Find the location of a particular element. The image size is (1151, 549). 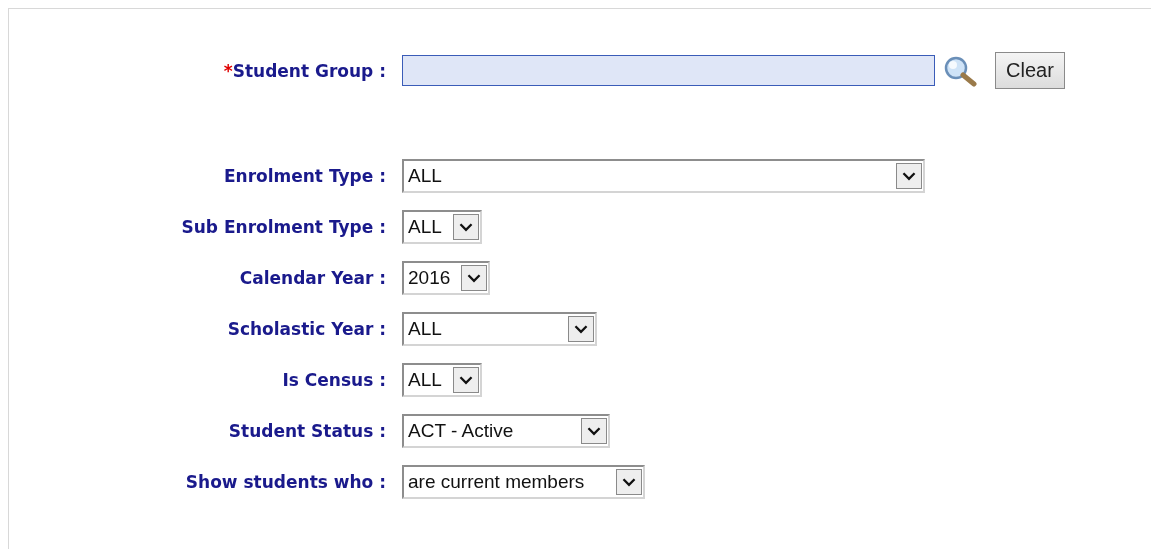

select-field: 2016 is located at coordinates (446, 278).